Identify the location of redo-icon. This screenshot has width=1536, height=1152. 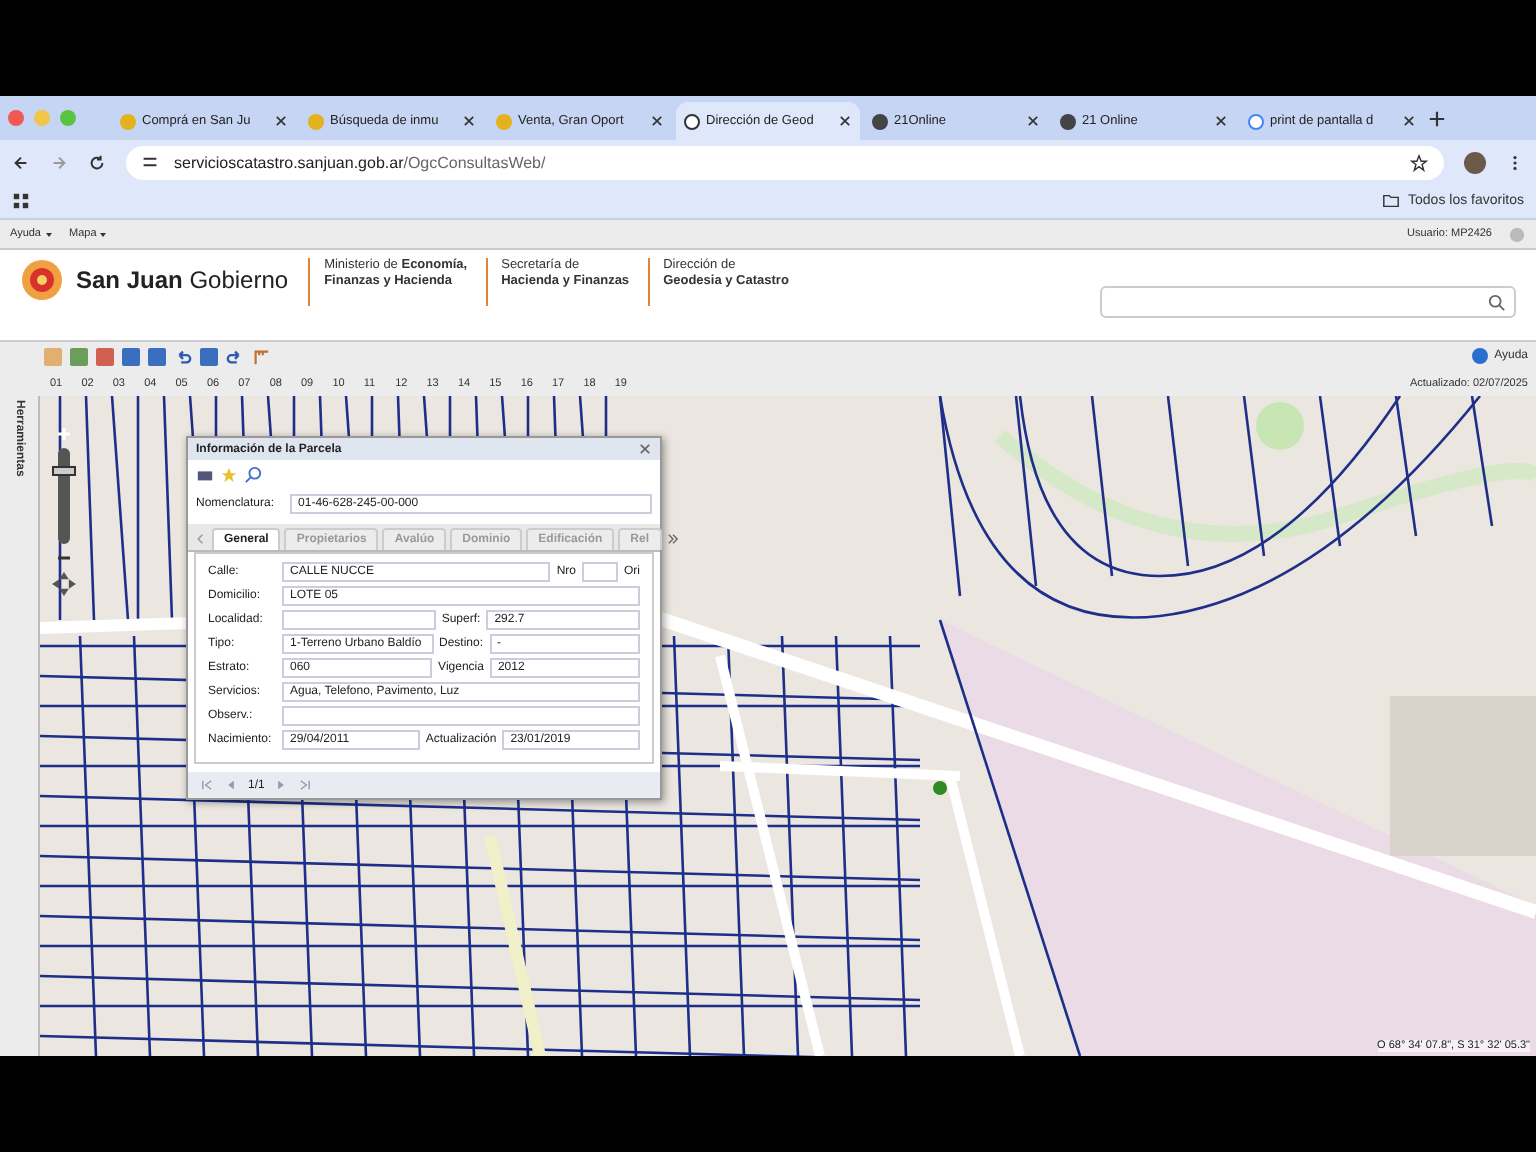
(235, 356).